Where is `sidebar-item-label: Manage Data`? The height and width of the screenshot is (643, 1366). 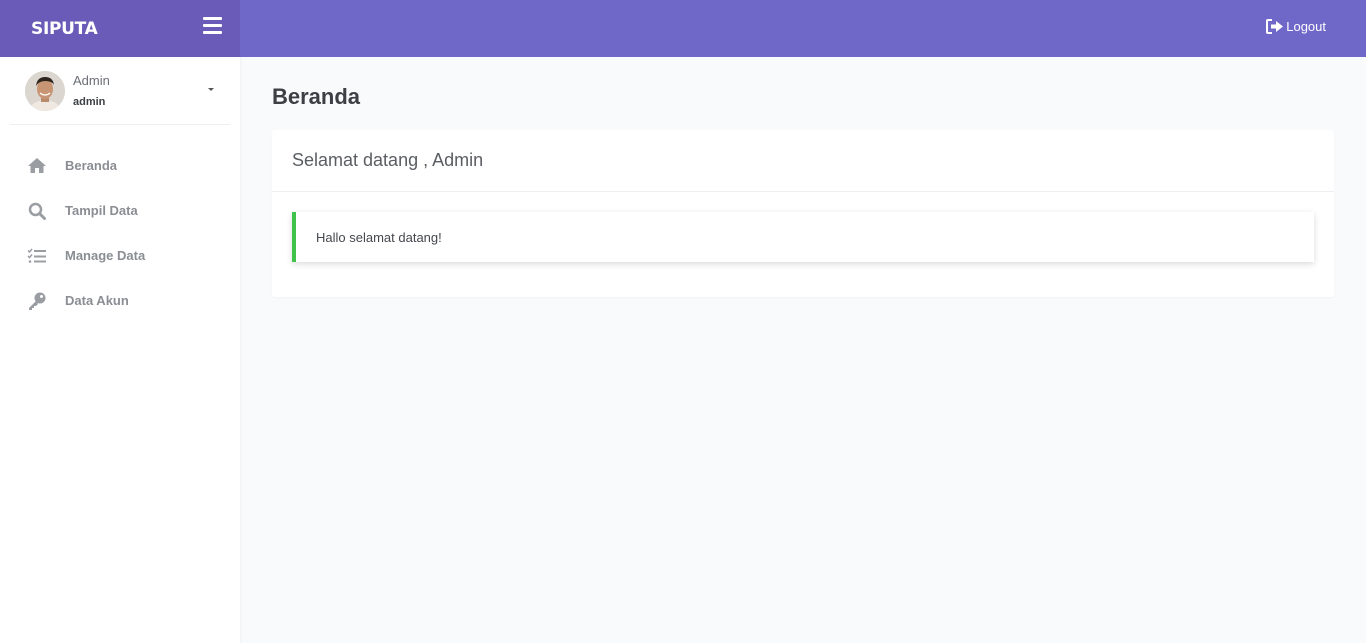 sidebar-item-label: Manage Data is located at coordinates (105, 255).